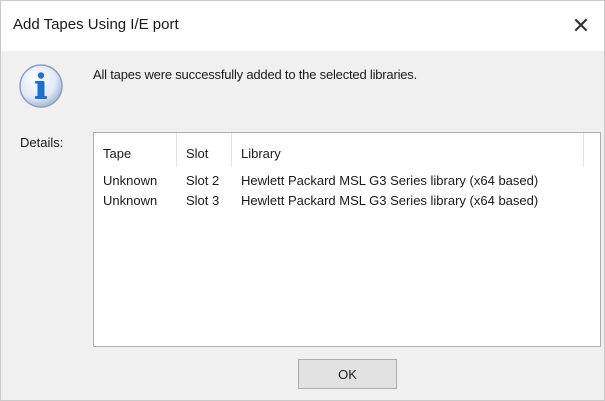  Describe the element at coordinates (302, 26) in the screenshot. I see `title-bar: Add Tapes Using I/E port ✕` at that location.